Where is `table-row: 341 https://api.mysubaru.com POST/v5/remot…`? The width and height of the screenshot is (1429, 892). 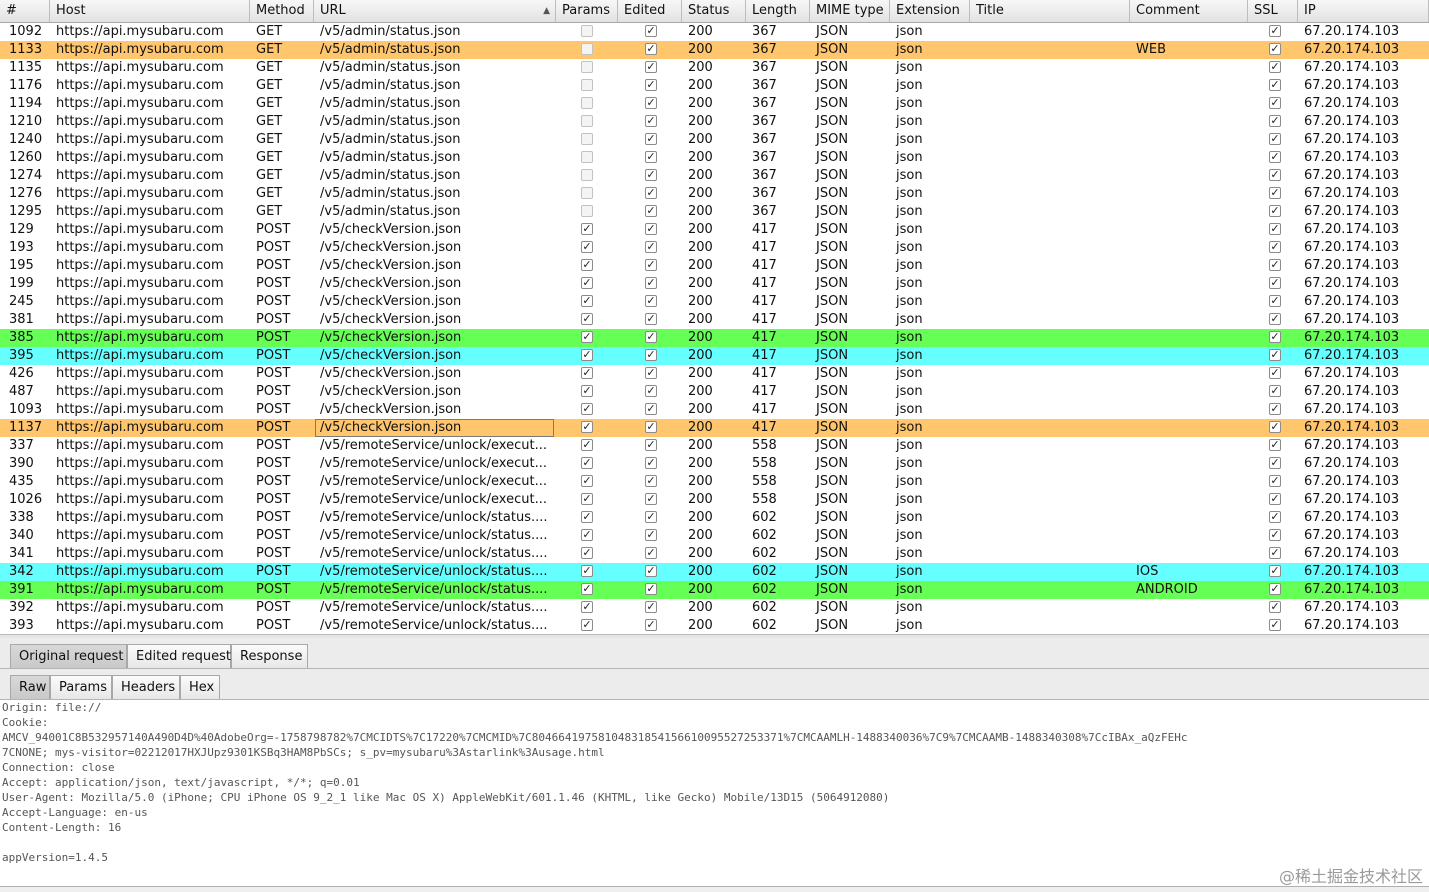
table-row: 341 https://api.mysubaru.com POST/v5/remot… is located at coordinates (714, 554).